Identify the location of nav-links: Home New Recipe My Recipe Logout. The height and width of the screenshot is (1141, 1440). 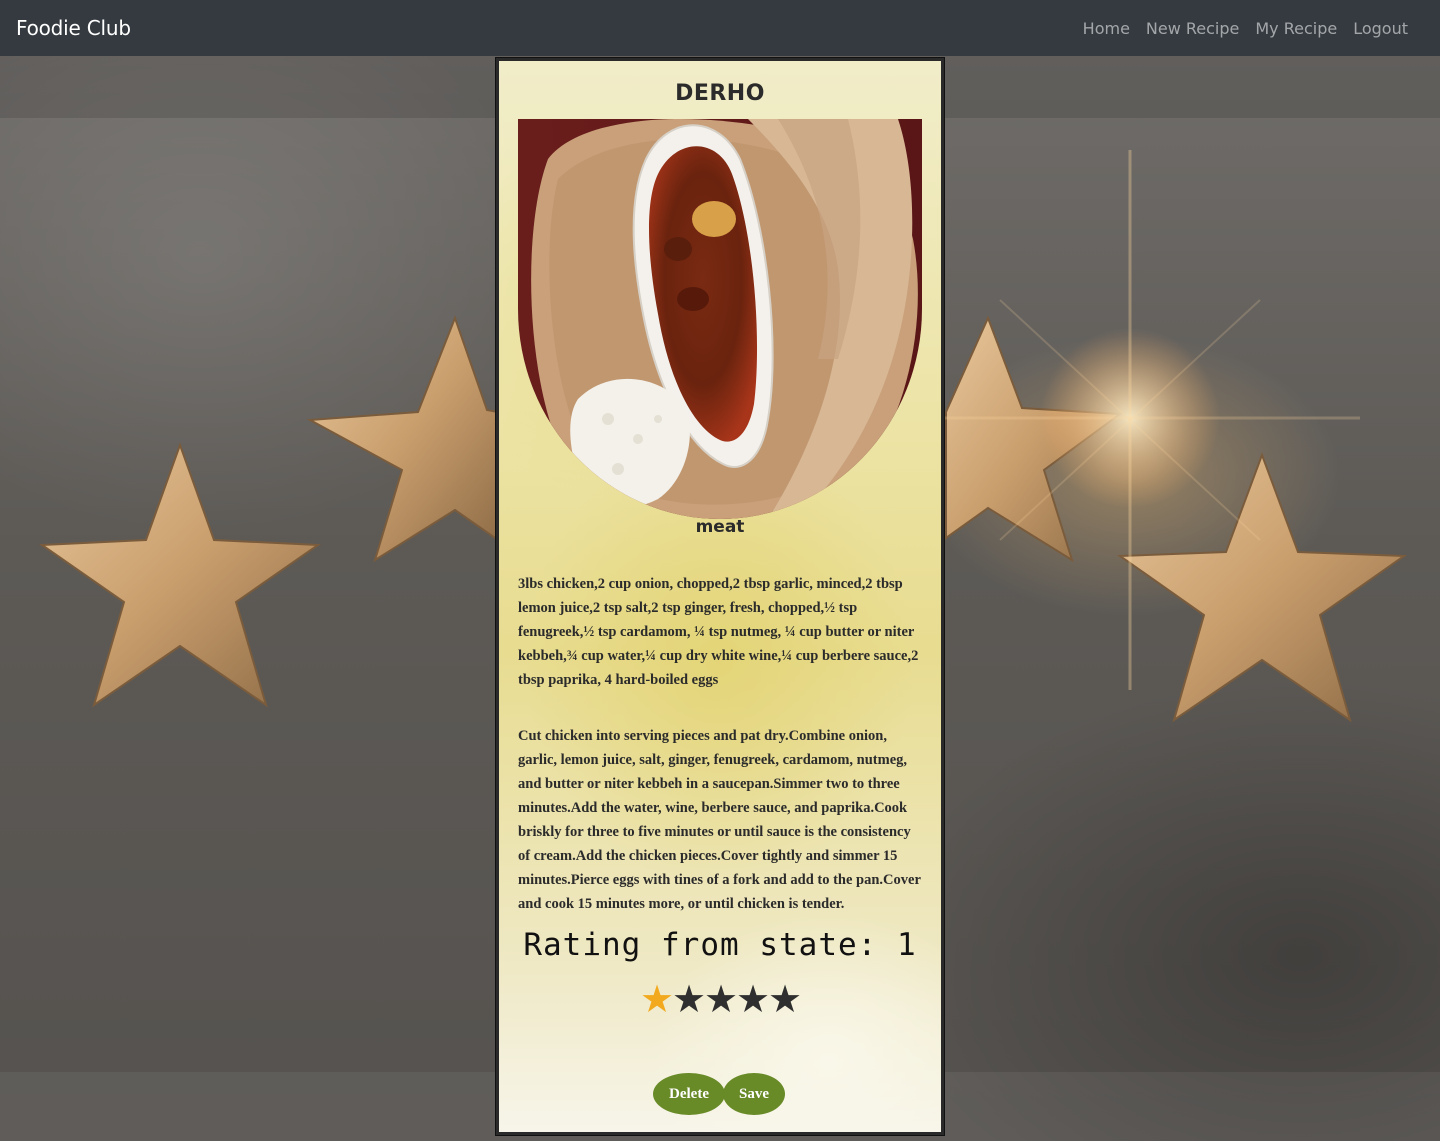
(1245, 28).